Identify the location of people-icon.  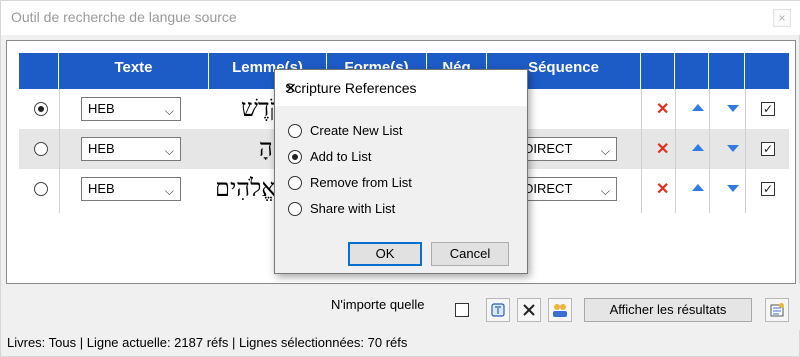
(560, 310).